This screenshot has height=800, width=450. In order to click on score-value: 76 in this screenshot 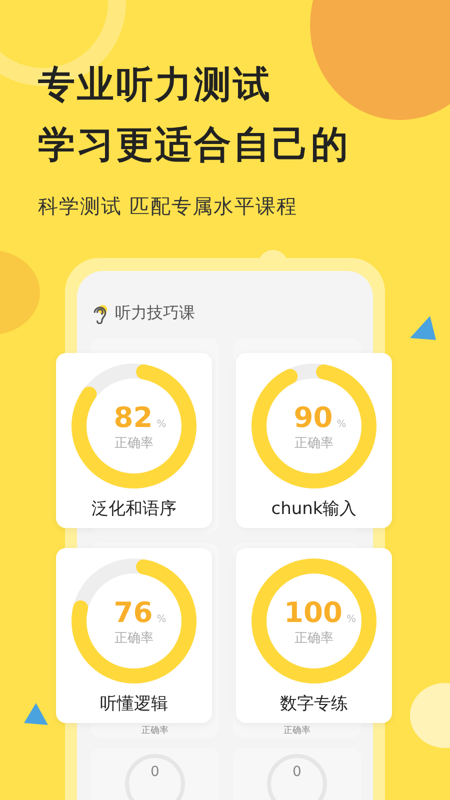, I will do `click(133, 612)`.